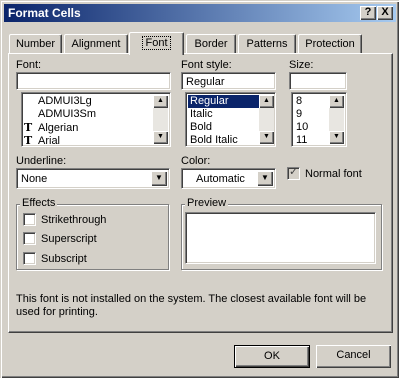  Describe the element at coordinates (34, 179) in the screenshot. I see `underline-select-value: None` at that location.